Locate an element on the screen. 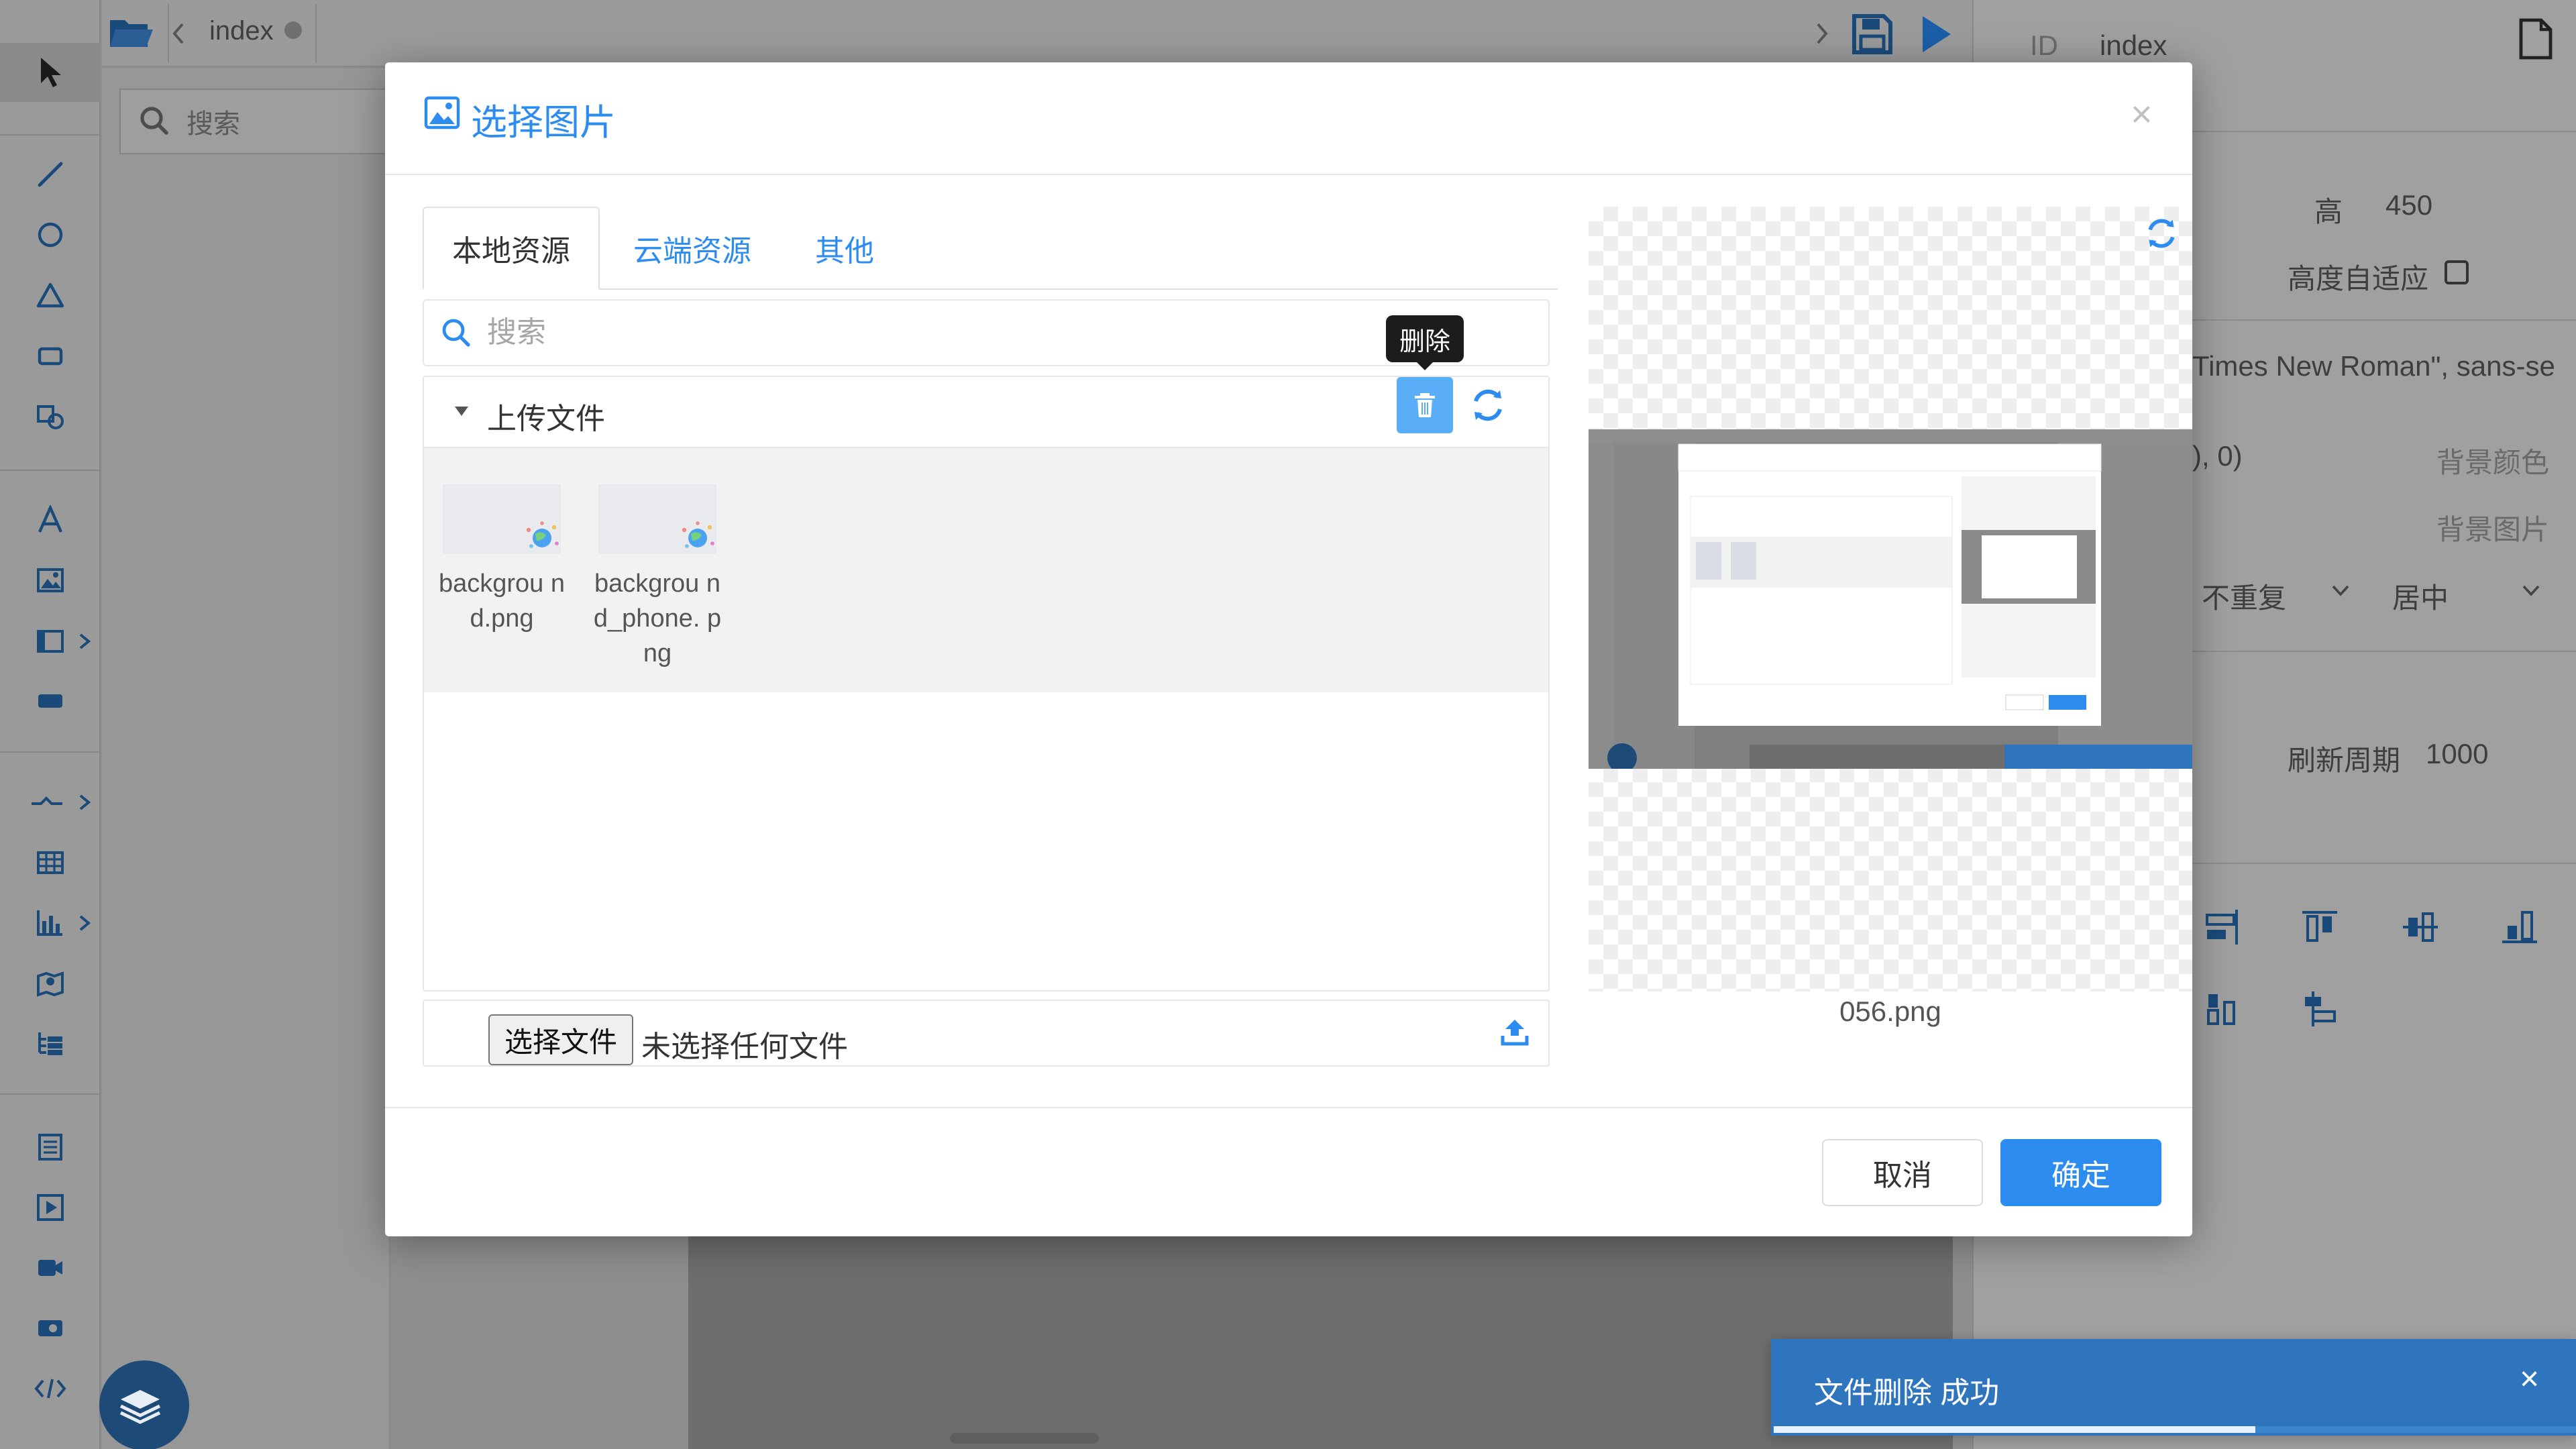 This screenshot has height=1449, width=2576. confirm-button: 确定 is located at coordinates (2080, 1172).